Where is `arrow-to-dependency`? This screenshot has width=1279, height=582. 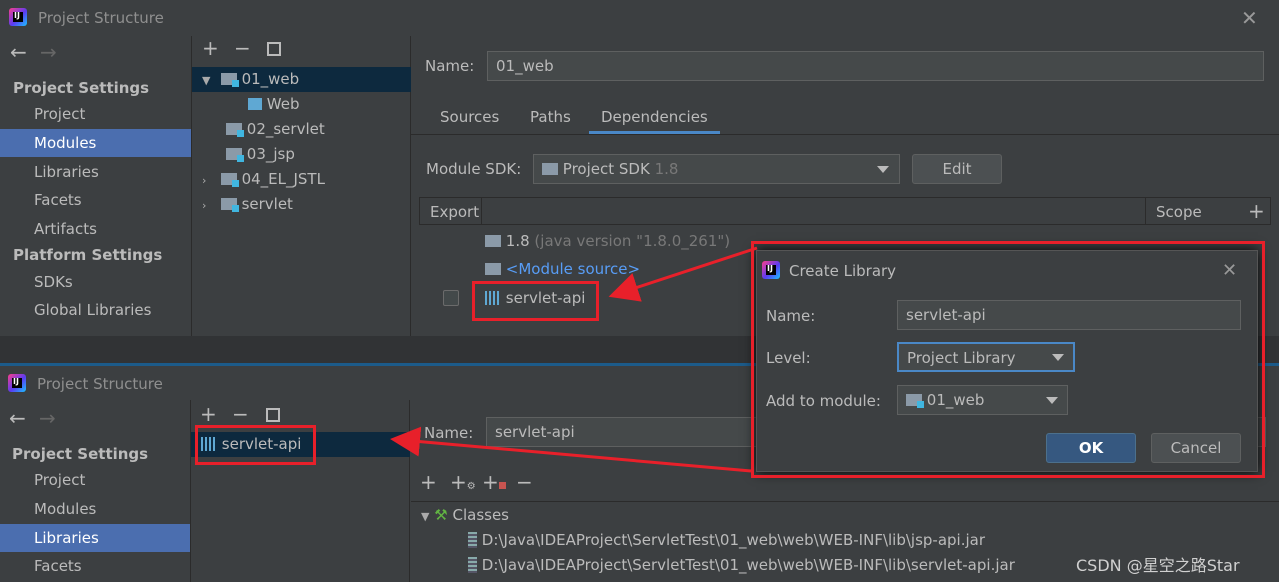 arrow-to-dependency is located at coordinates (683, 274).